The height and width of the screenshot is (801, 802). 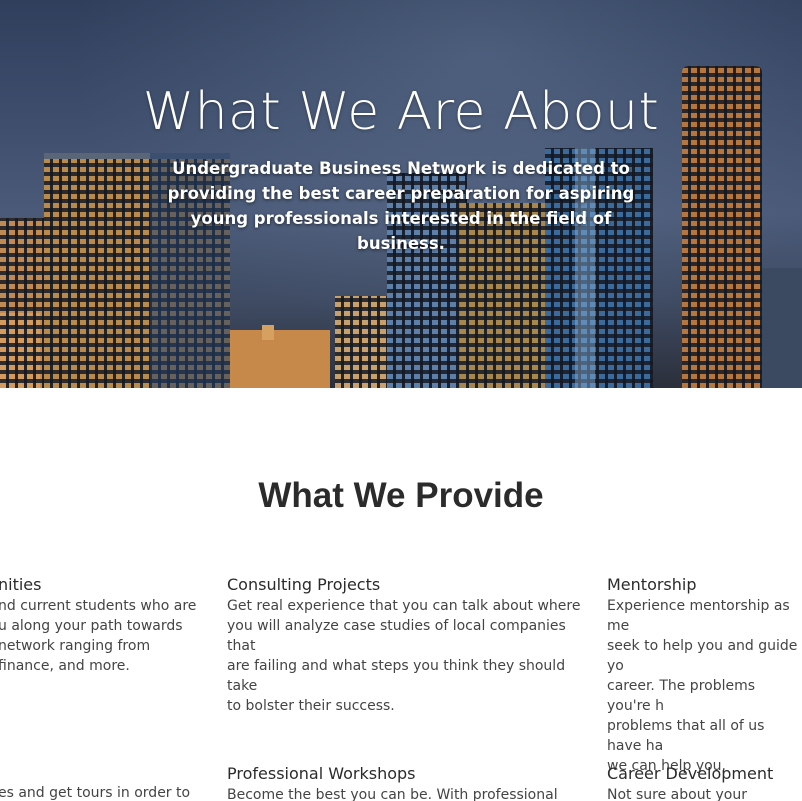 I want to click on feature-card: es and get tours in order to, so click(x=109, y=792).